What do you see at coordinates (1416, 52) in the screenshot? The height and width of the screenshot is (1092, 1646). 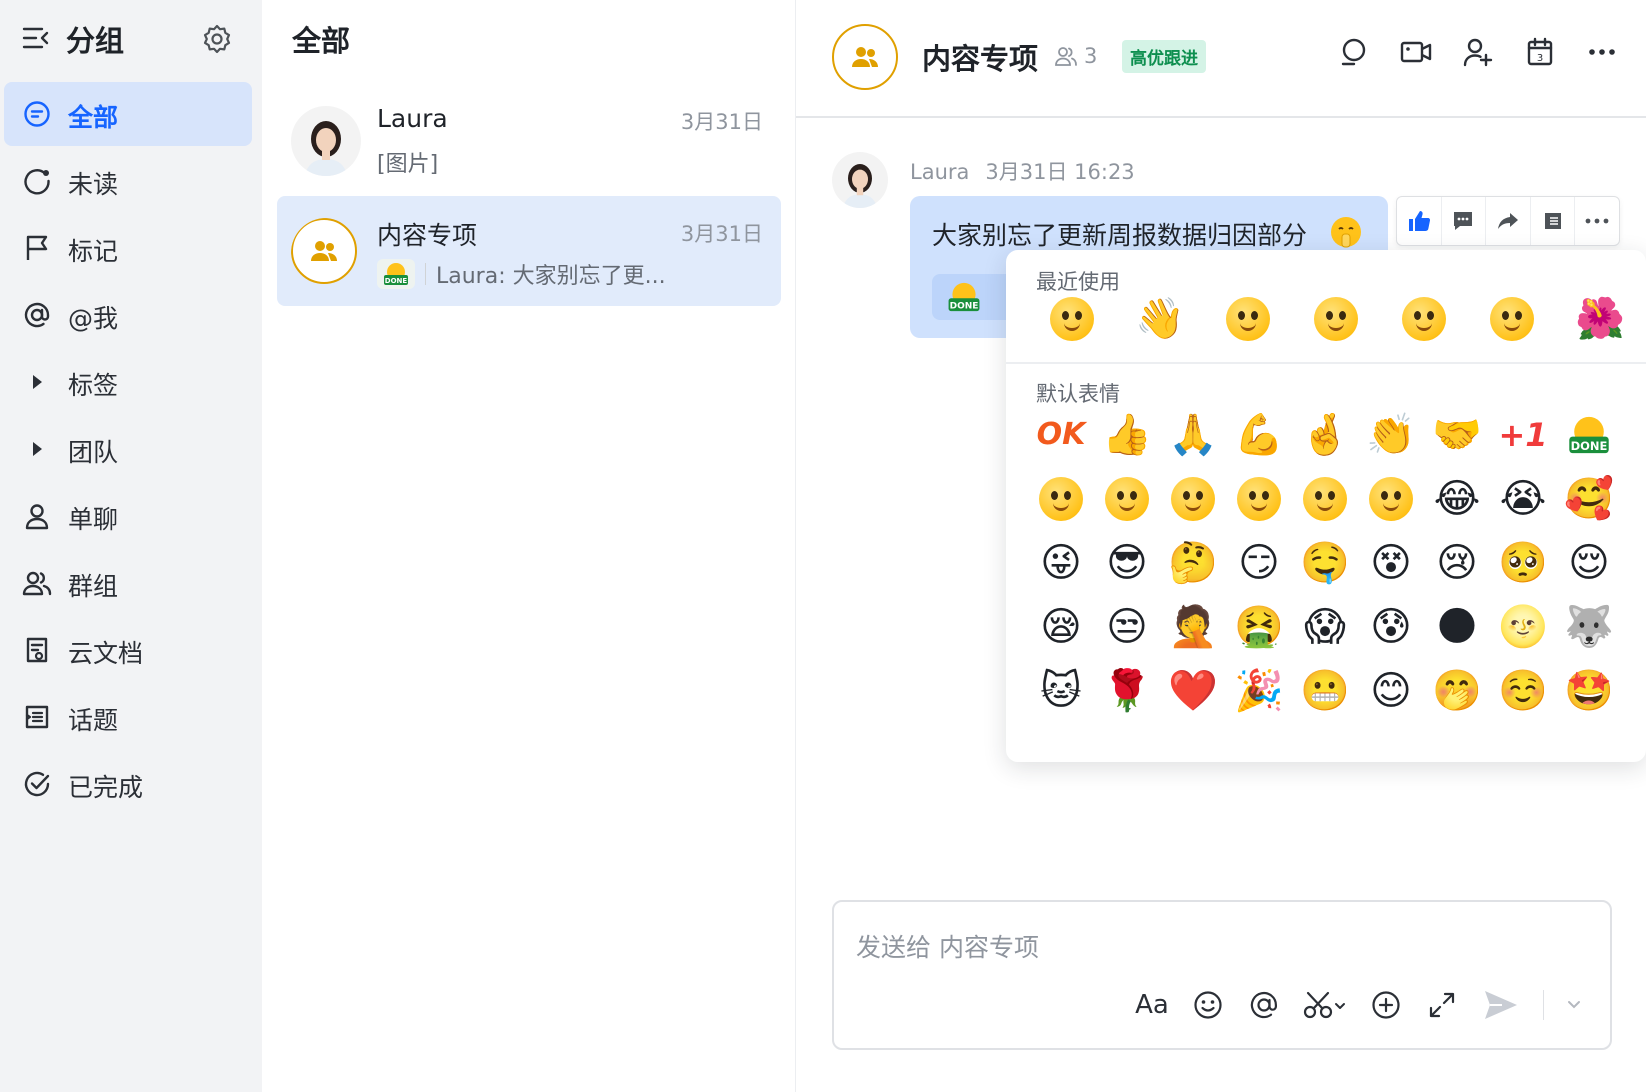 I see `video-call-icon` at bounding box center [1416, 52].